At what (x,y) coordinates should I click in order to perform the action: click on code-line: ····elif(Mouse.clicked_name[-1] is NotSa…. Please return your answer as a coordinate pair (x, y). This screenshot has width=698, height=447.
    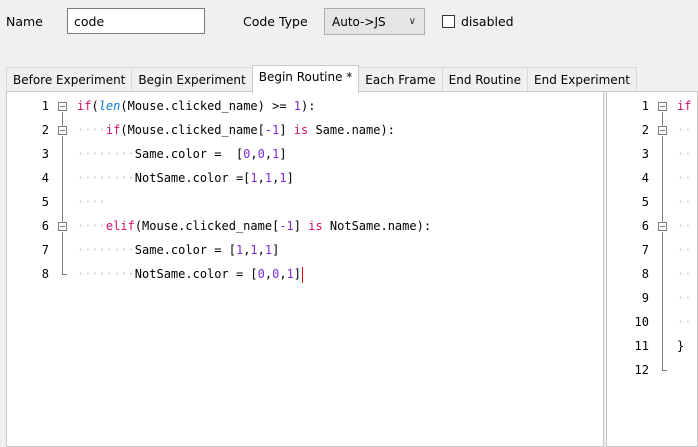
    Looking at the image, I should click on (254, 226).